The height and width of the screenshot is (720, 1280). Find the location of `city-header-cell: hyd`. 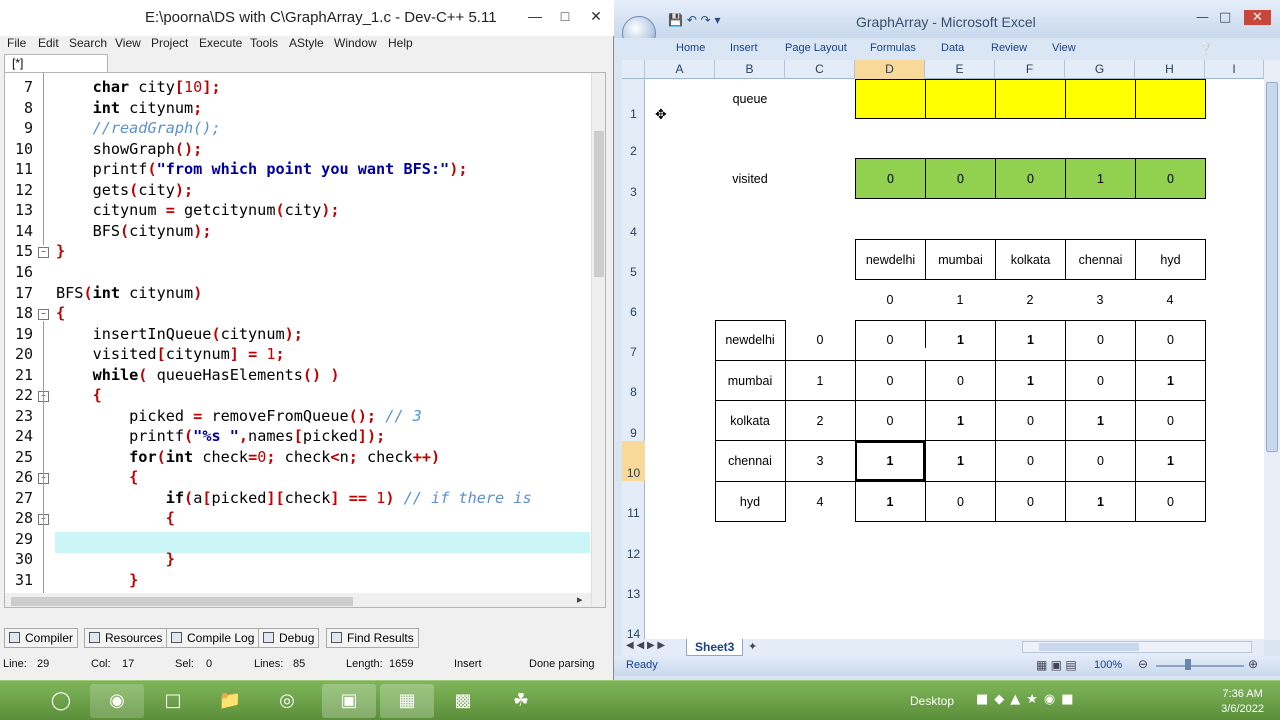

city-header-cell: hyd is located at coordinates (1170, 259).